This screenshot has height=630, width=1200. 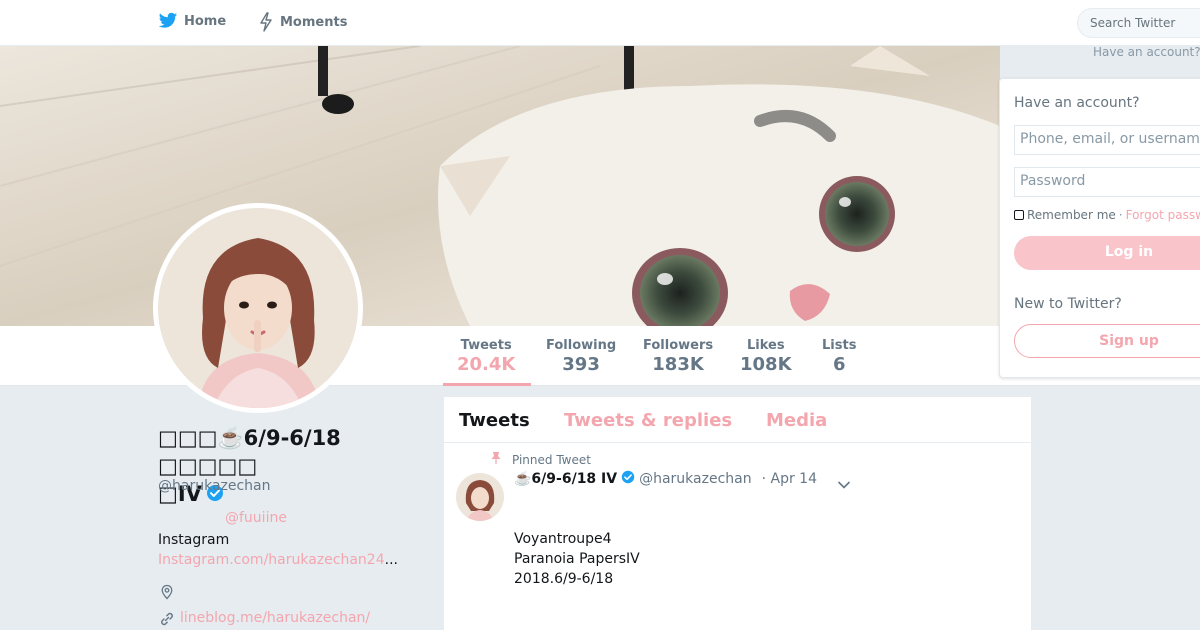 I want to click on username-field: Phone, email, or username, so click(x=1107, y=140).